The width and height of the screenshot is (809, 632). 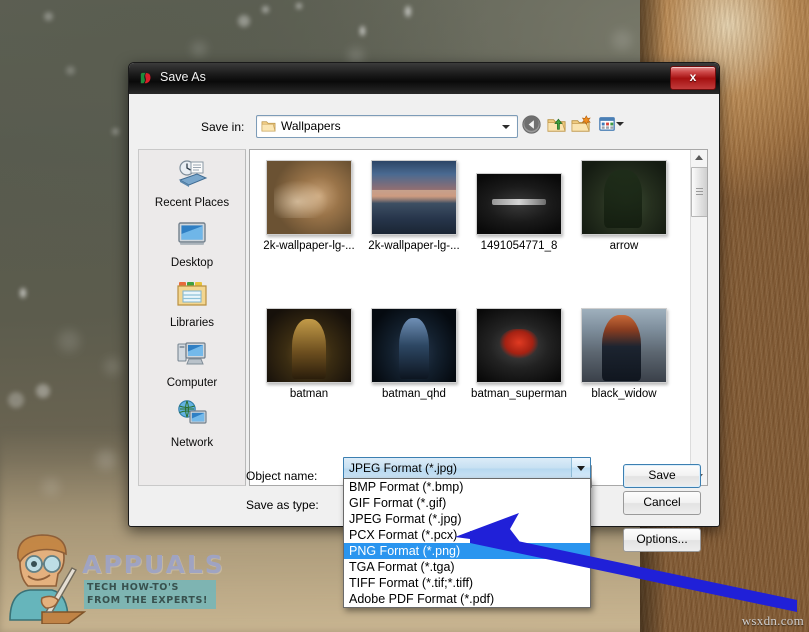 What do you see at coordinates (772, 620) in the screenshot?
I see `site-watermark: wsxdn.com` at bounding box center [772, 620].